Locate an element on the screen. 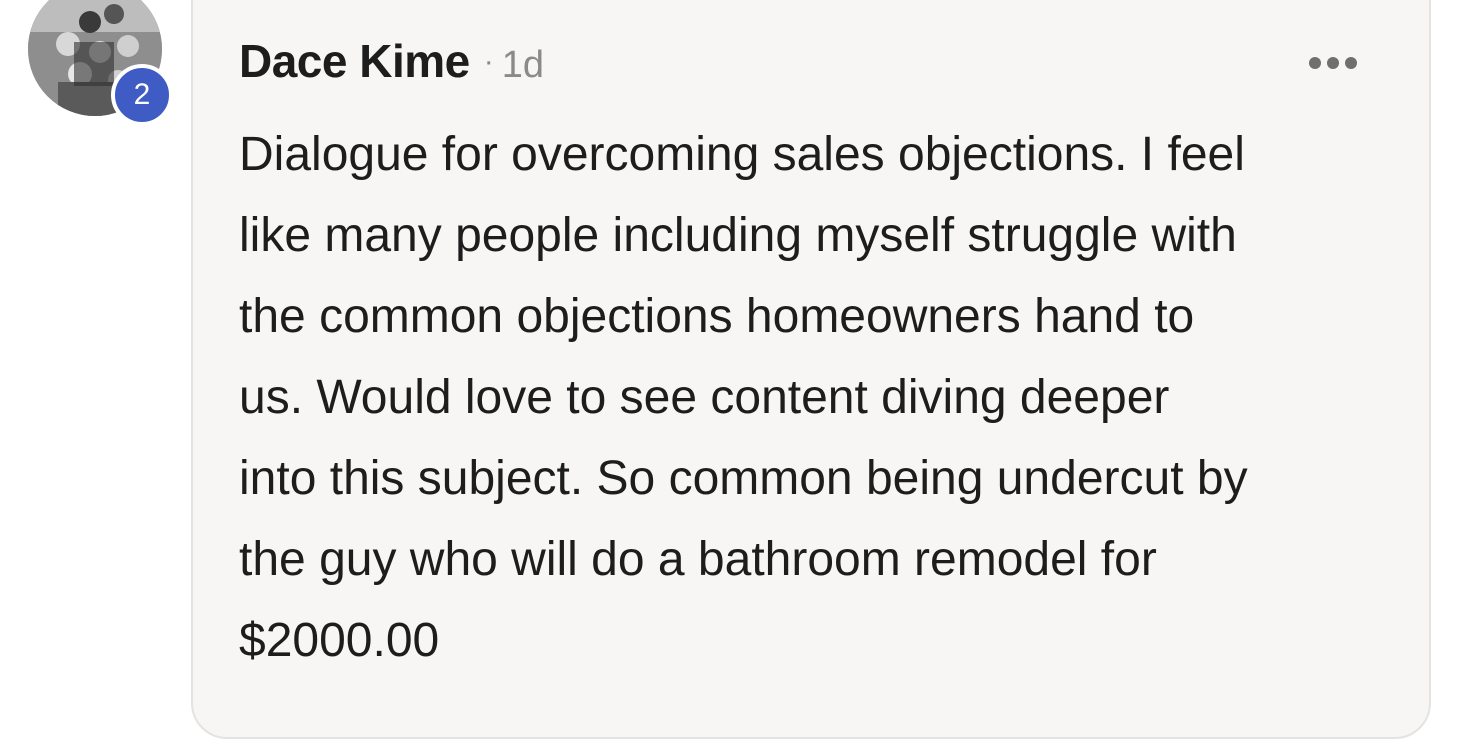 Image resolution: width=1460 pixels, height=752 pixels. comment-timestamp: 1d is located at coordinates (523, 65).